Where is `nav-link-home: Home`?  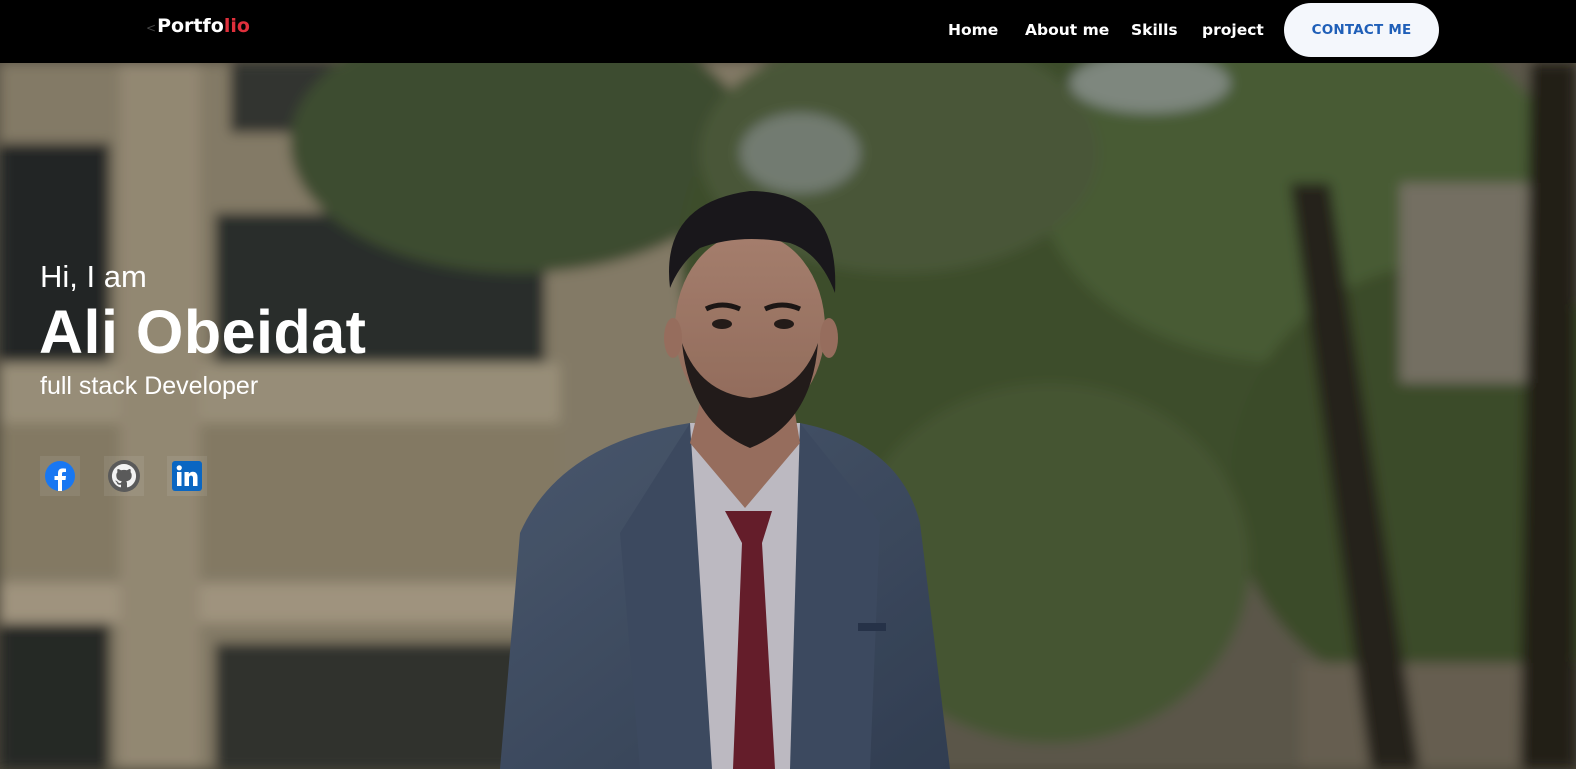
nav-link-home: Home is located at coordinates (973, 30).